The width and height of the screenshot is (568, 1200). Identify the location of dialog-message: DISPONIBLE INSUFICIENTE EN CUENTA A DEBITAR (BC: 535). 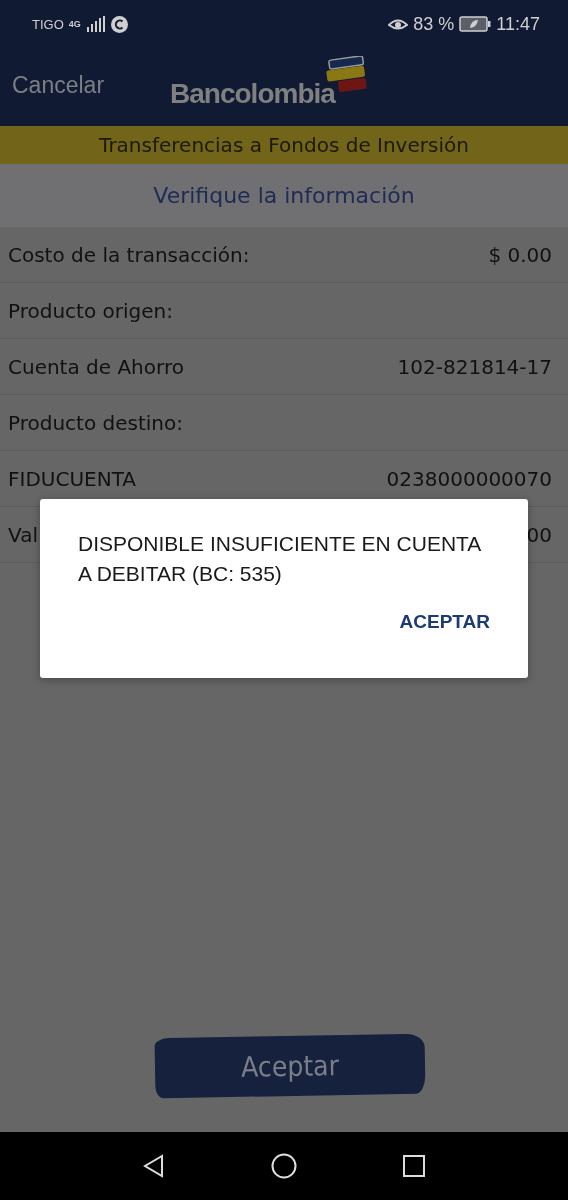
(280, 559).